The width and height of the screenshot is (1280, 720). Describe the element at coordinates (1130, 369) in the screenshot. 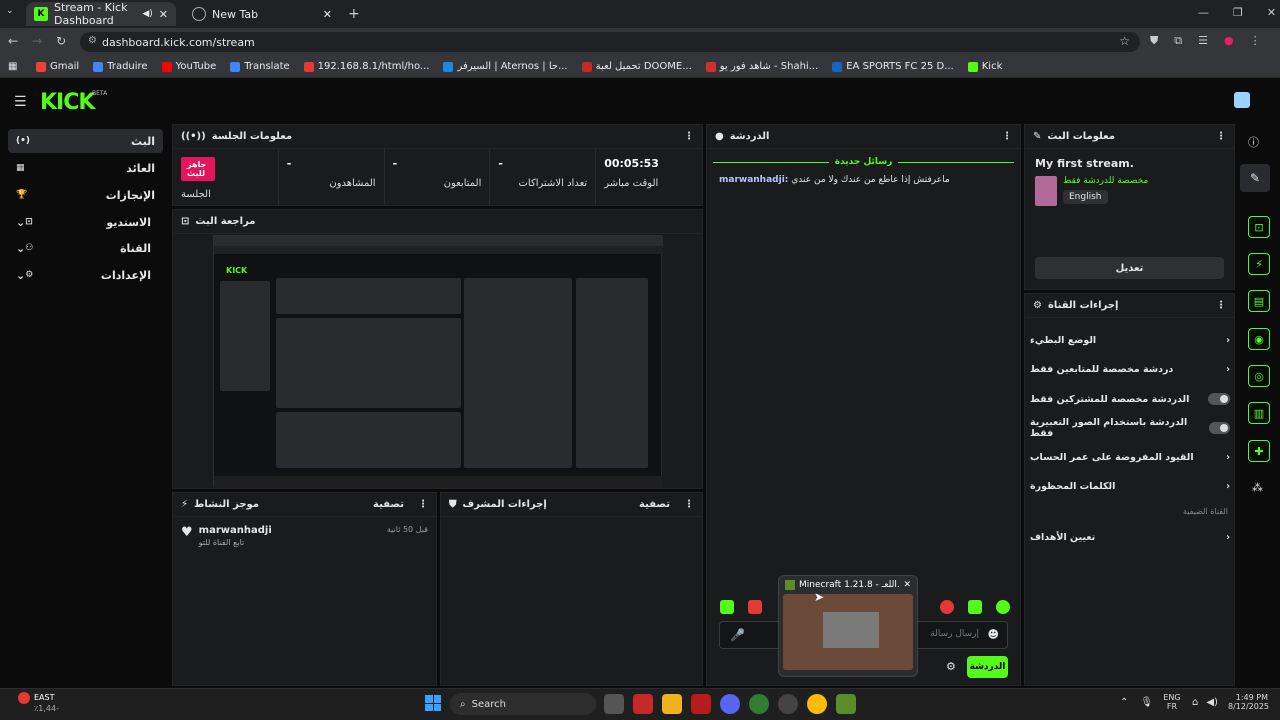

I see `action-followers-only: دردشة مخصصة للمتابعين فقط ›` at that location.